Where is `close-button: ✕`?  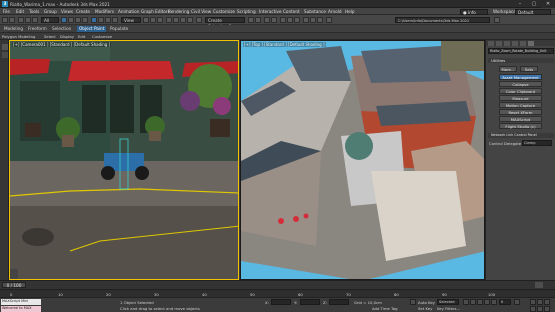
close-button: ✕ is located at coordinates (548, 4).